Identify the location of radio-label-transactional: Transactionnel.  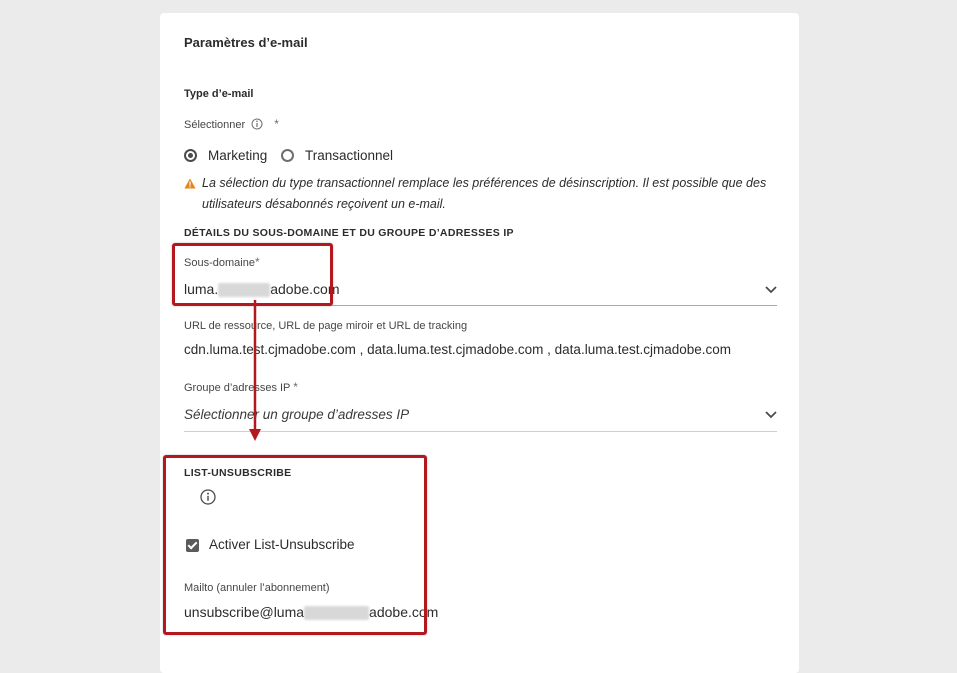
(349, 155).